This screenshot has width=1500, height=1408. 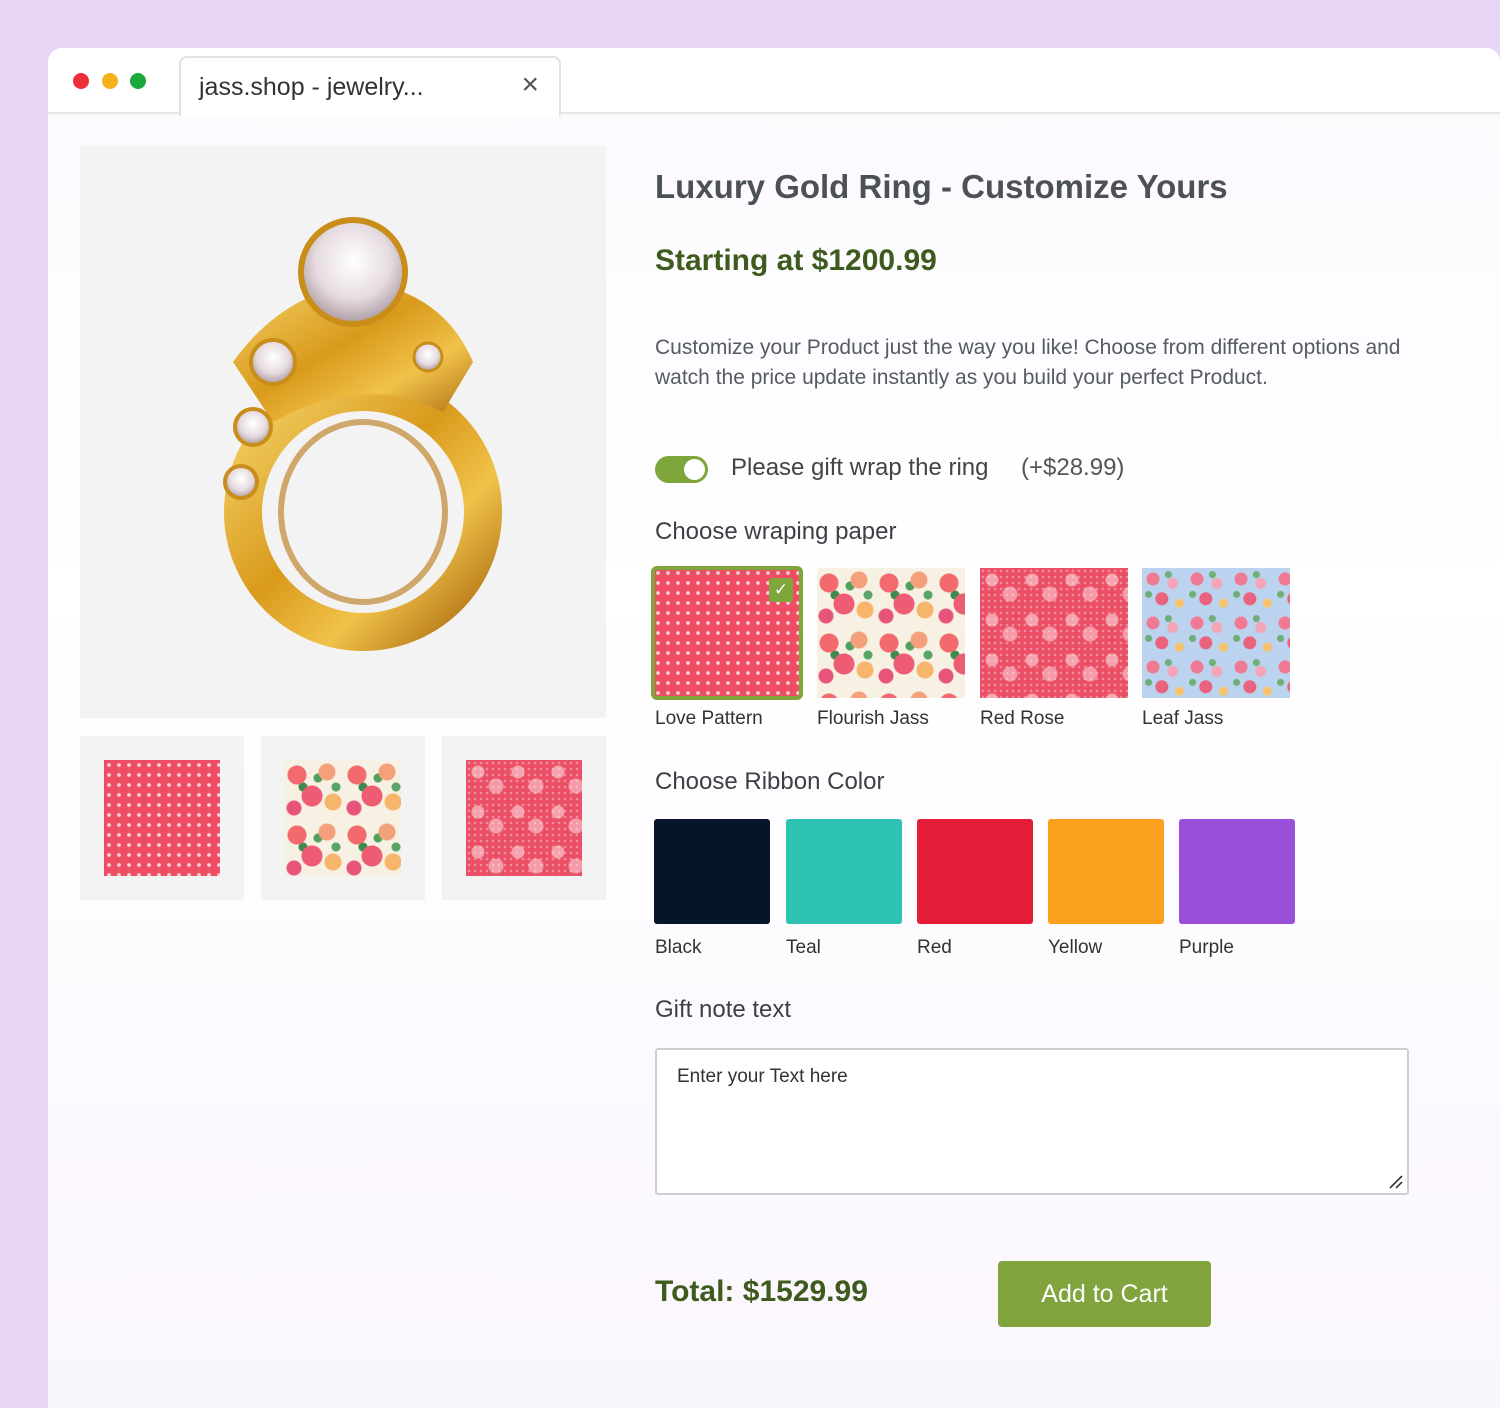 I want to click on gift-note-heading: Gift note text, so click(x=723, y=1009).